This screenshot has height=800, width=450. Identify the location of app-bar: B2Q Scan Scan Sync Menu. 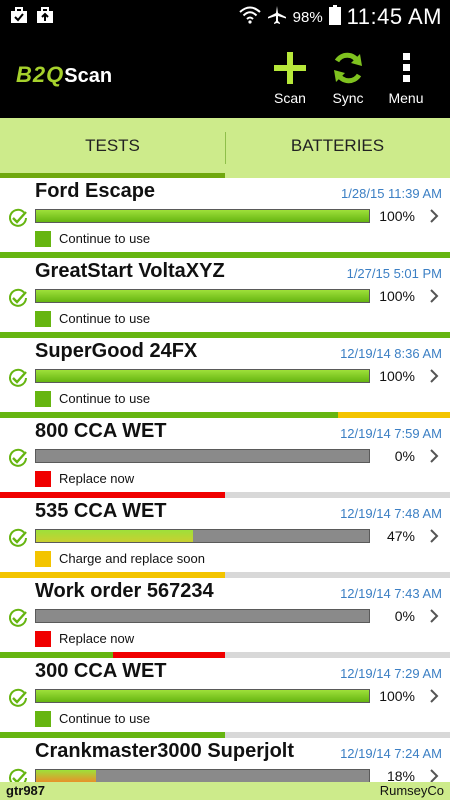
(225, 75).